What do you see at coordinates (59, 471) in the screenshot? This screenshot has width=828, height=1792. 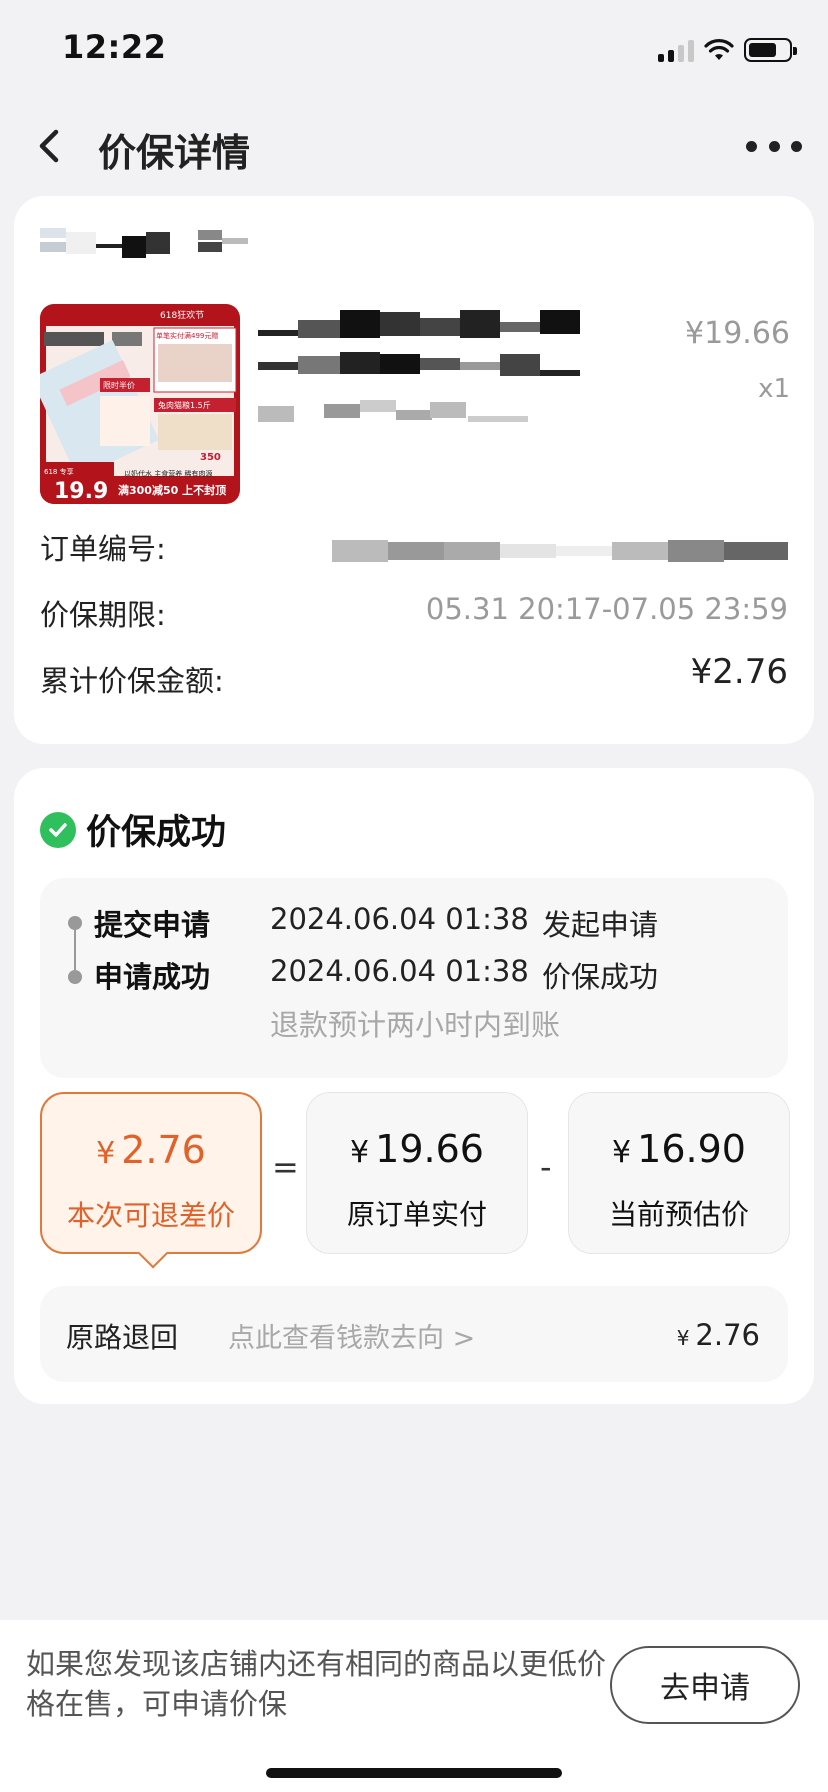 I see `svg-text: 618 专享` at bounding box center [59, 471].